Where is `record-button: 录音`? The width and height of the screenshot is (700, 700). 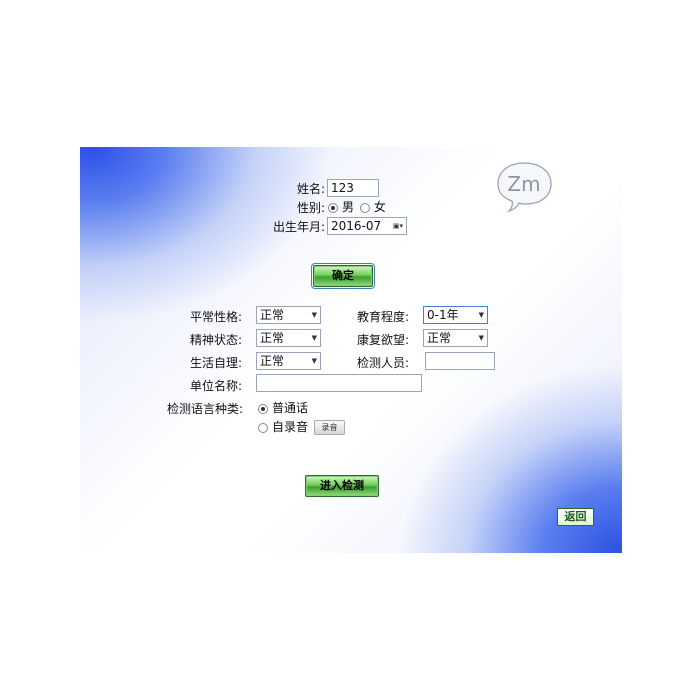 record-button: 录音 is located at coordinates (329, 427).